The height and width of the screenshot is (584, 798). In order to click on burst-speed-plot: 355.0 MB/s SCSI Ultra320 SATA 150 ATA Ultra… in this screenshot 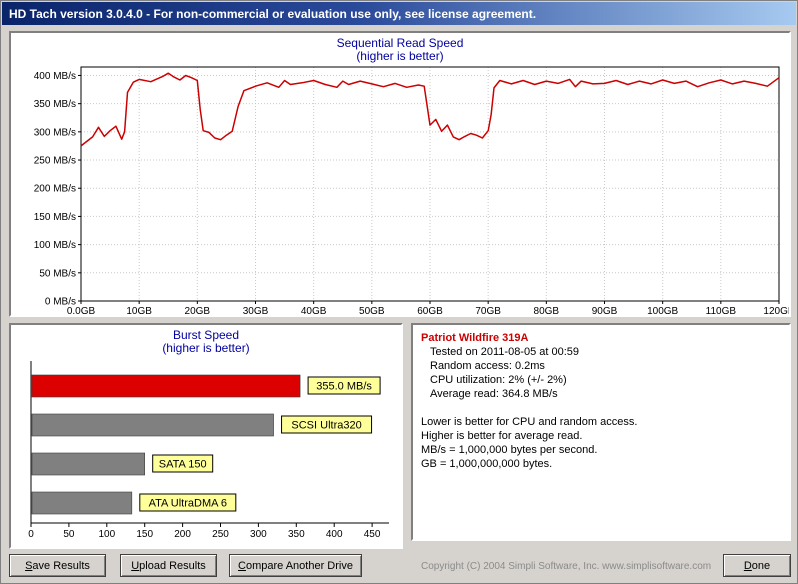, I will do `click(208, 450)`.